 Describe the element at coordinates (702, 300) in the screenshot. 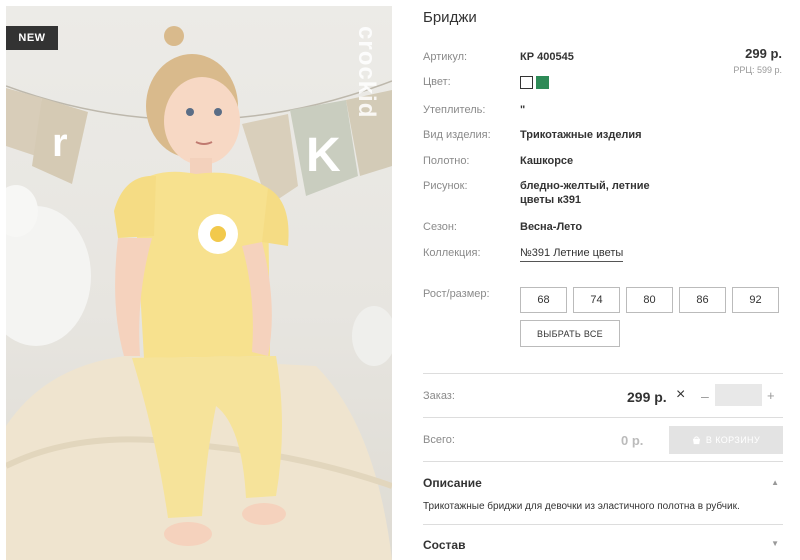

I see `size-option-86: 86` at that location.